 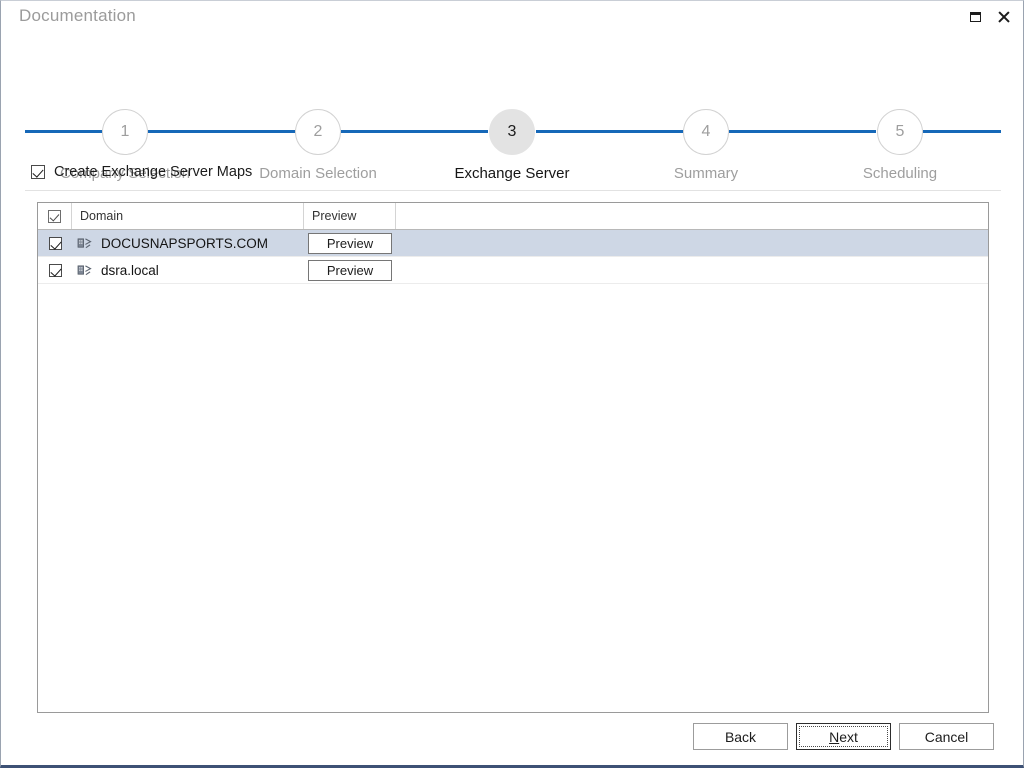 What do you see at coordinates (740, 736) in the screenshot?
I see `back-button: Back` at bounding box center [740, 736].